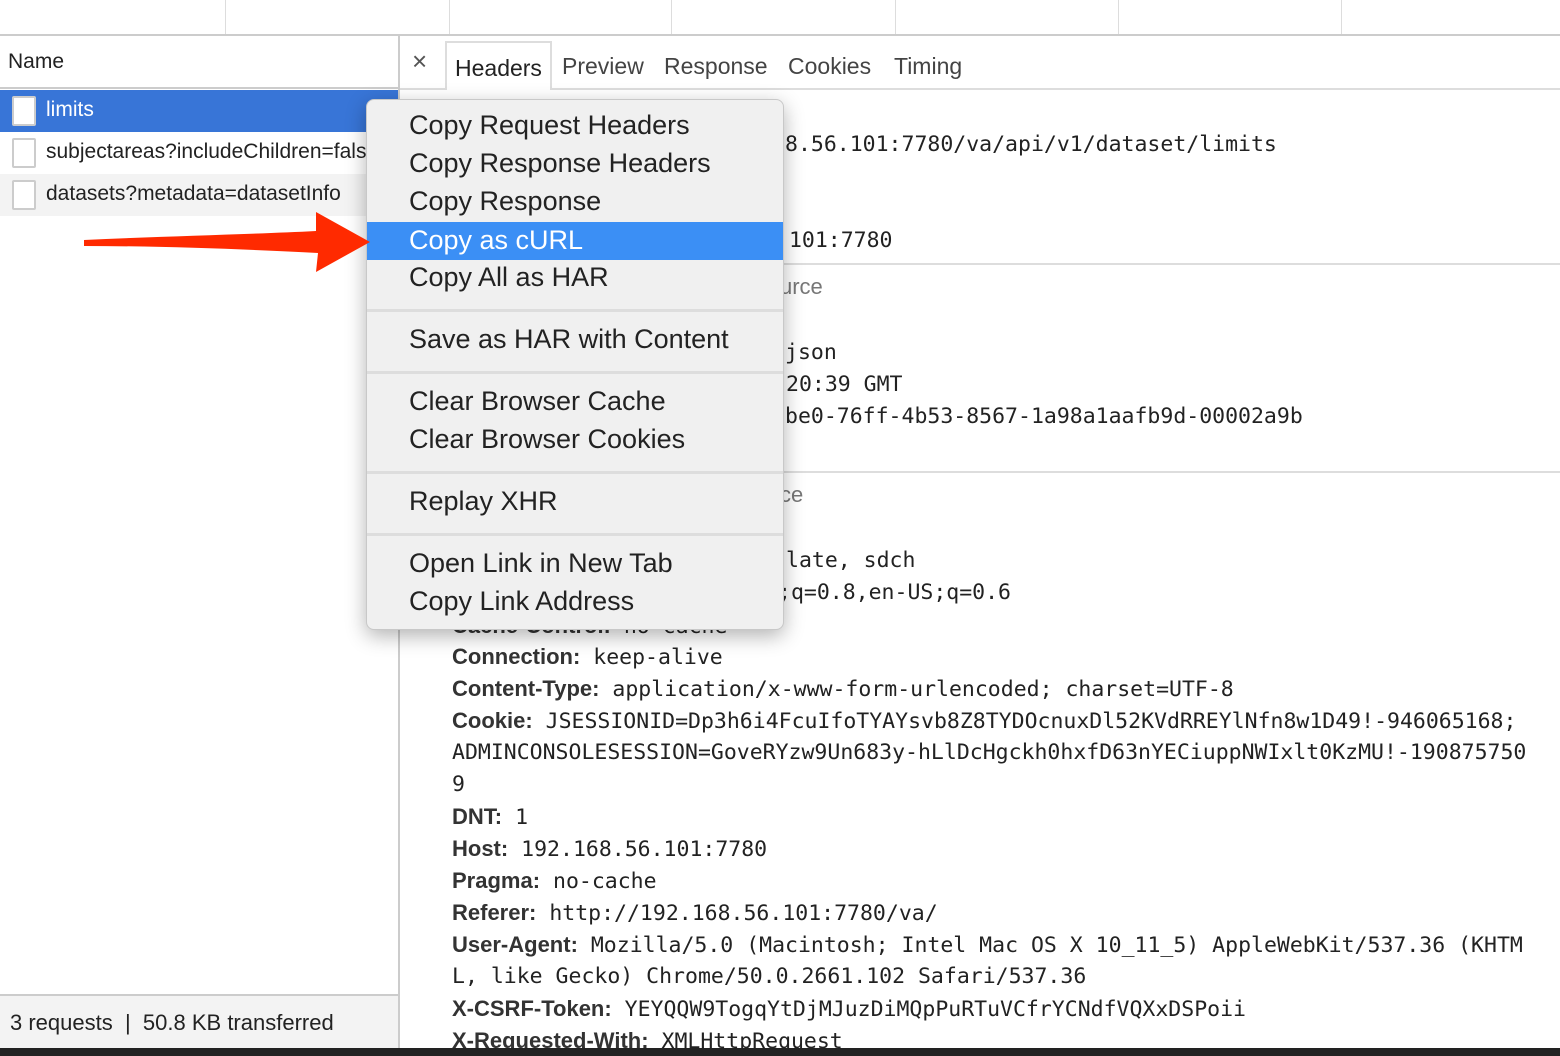  Describe the element at coordinates (811, 352) in the screenshot. I see `header-value-fragment: json` at that location.